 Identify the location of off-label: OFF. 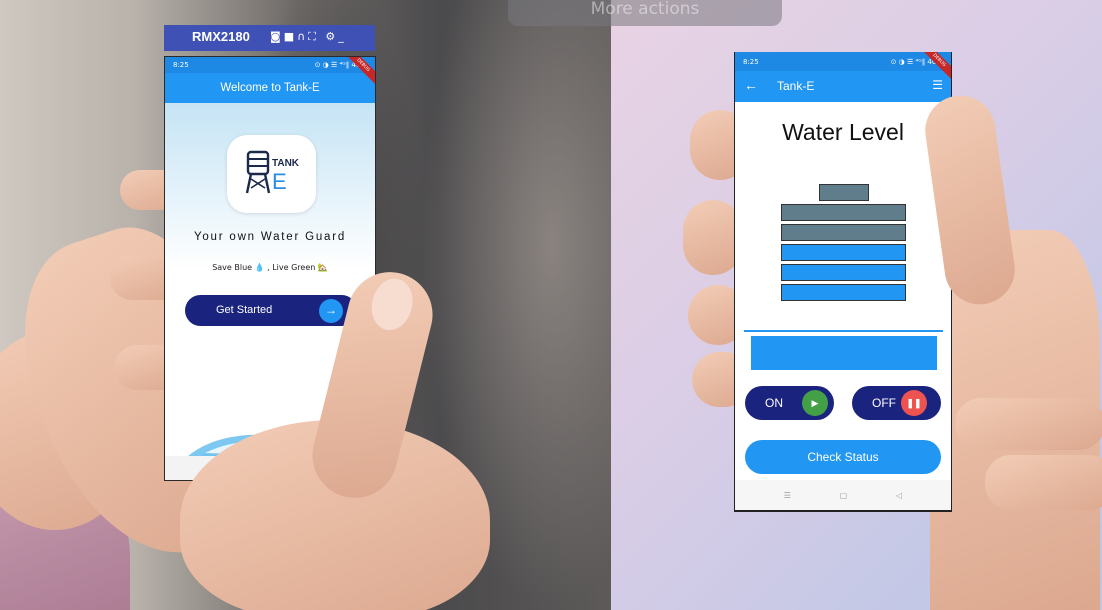
(884, 403).